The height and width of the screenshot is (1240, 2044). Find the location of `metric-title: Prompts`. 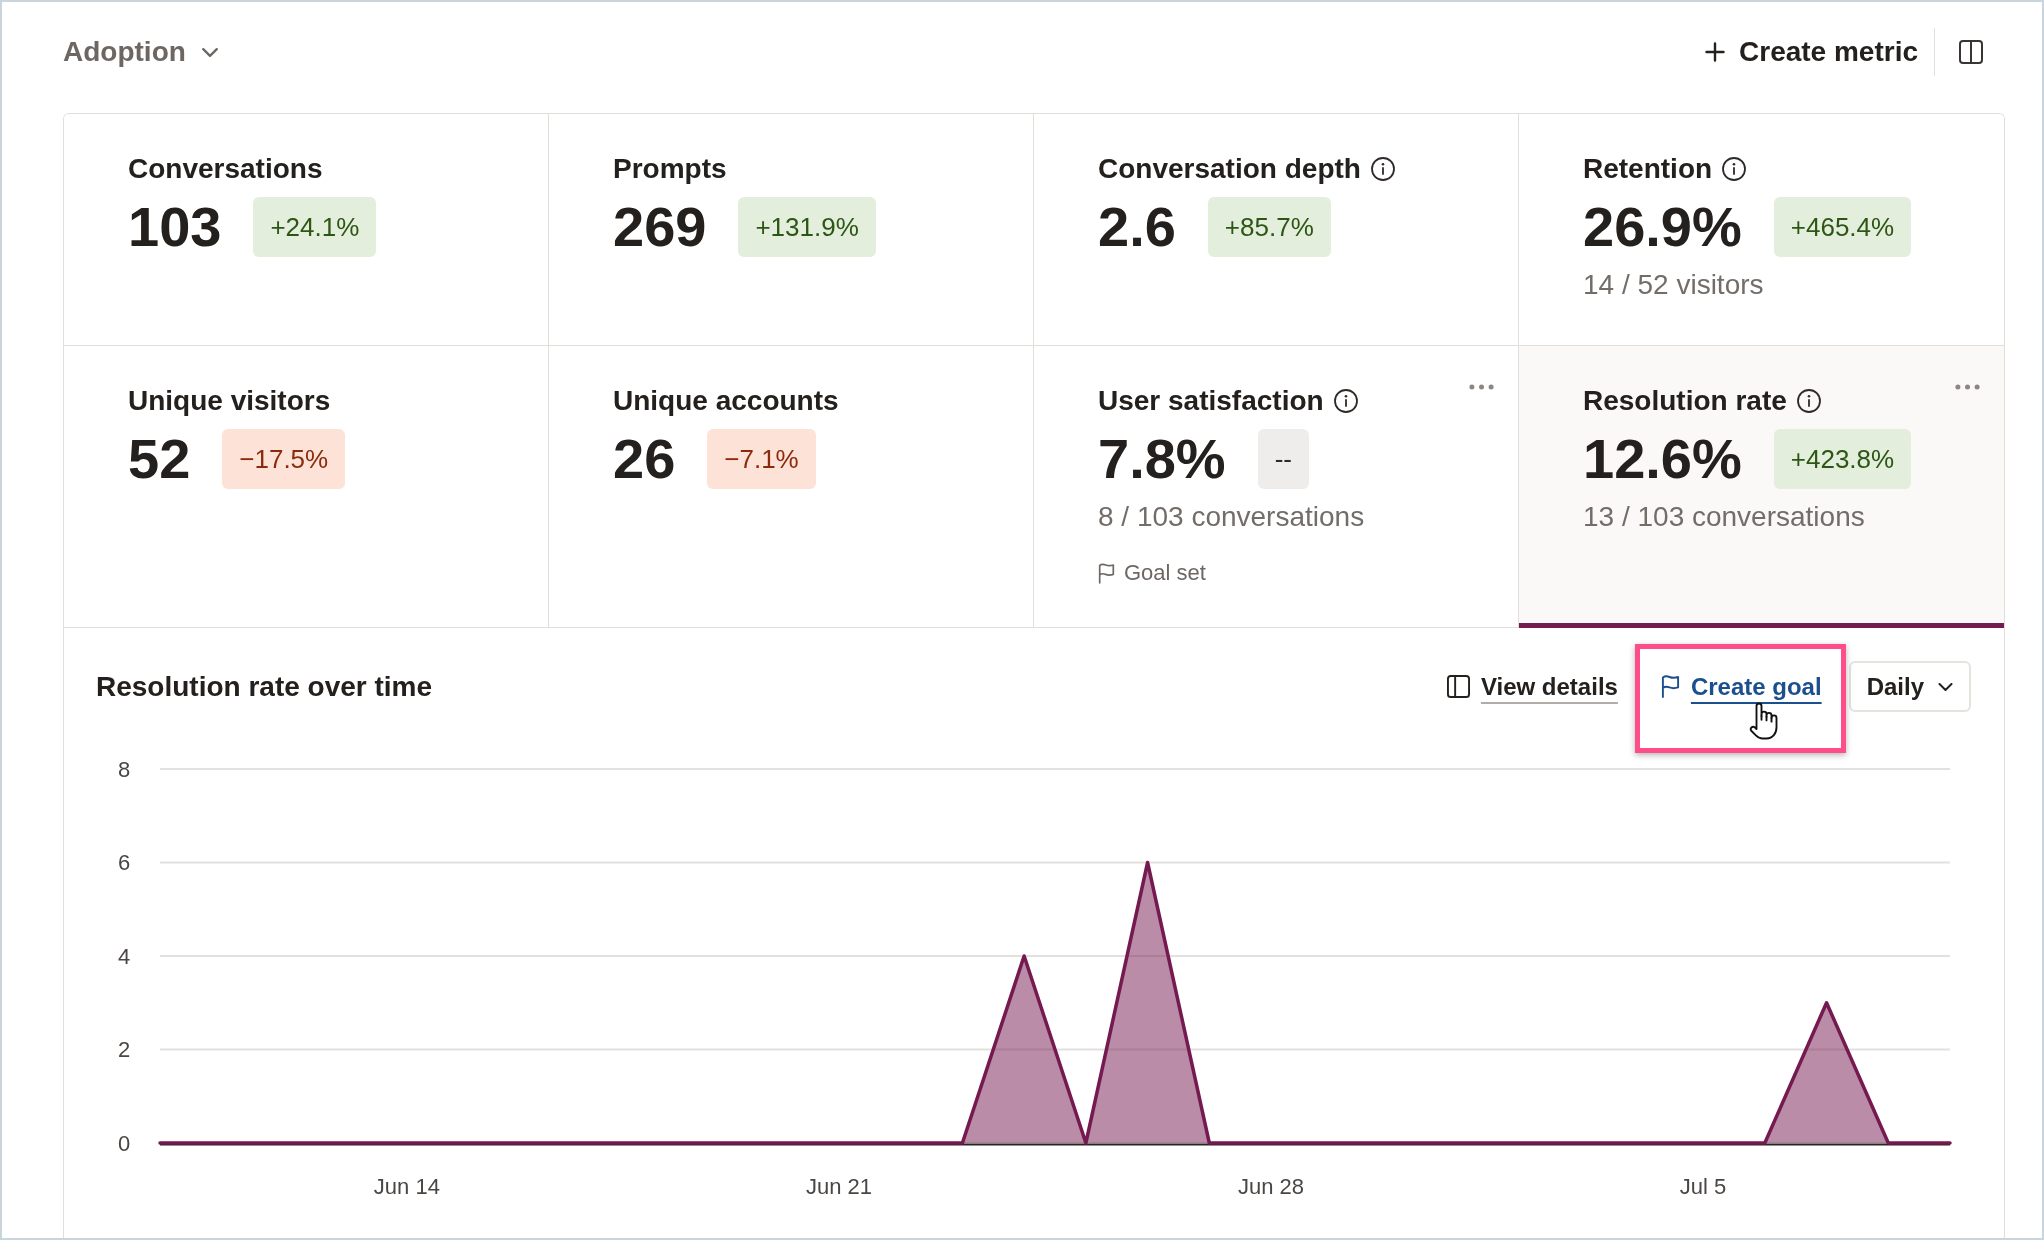

metric-title: Prompts is located at coordinates (670, 169).